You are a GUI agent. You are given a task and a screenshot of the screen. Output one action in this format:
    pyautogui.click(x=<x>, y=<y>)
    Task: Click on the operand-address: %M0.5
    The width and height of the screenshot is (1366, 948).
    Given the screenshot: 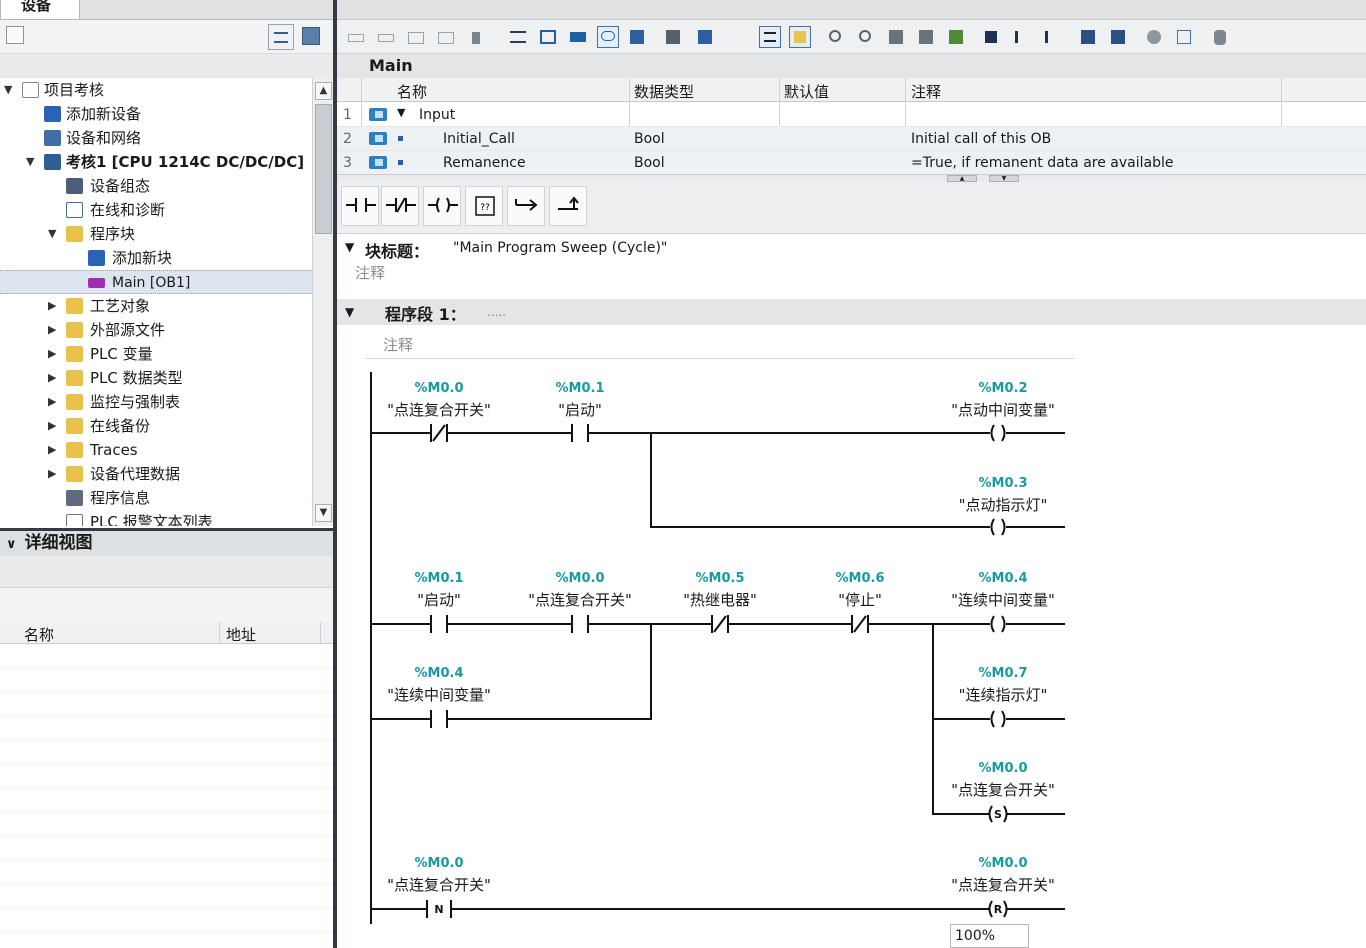 What is the action you would take?
    pyautogui.click(x=720, y=578)
    